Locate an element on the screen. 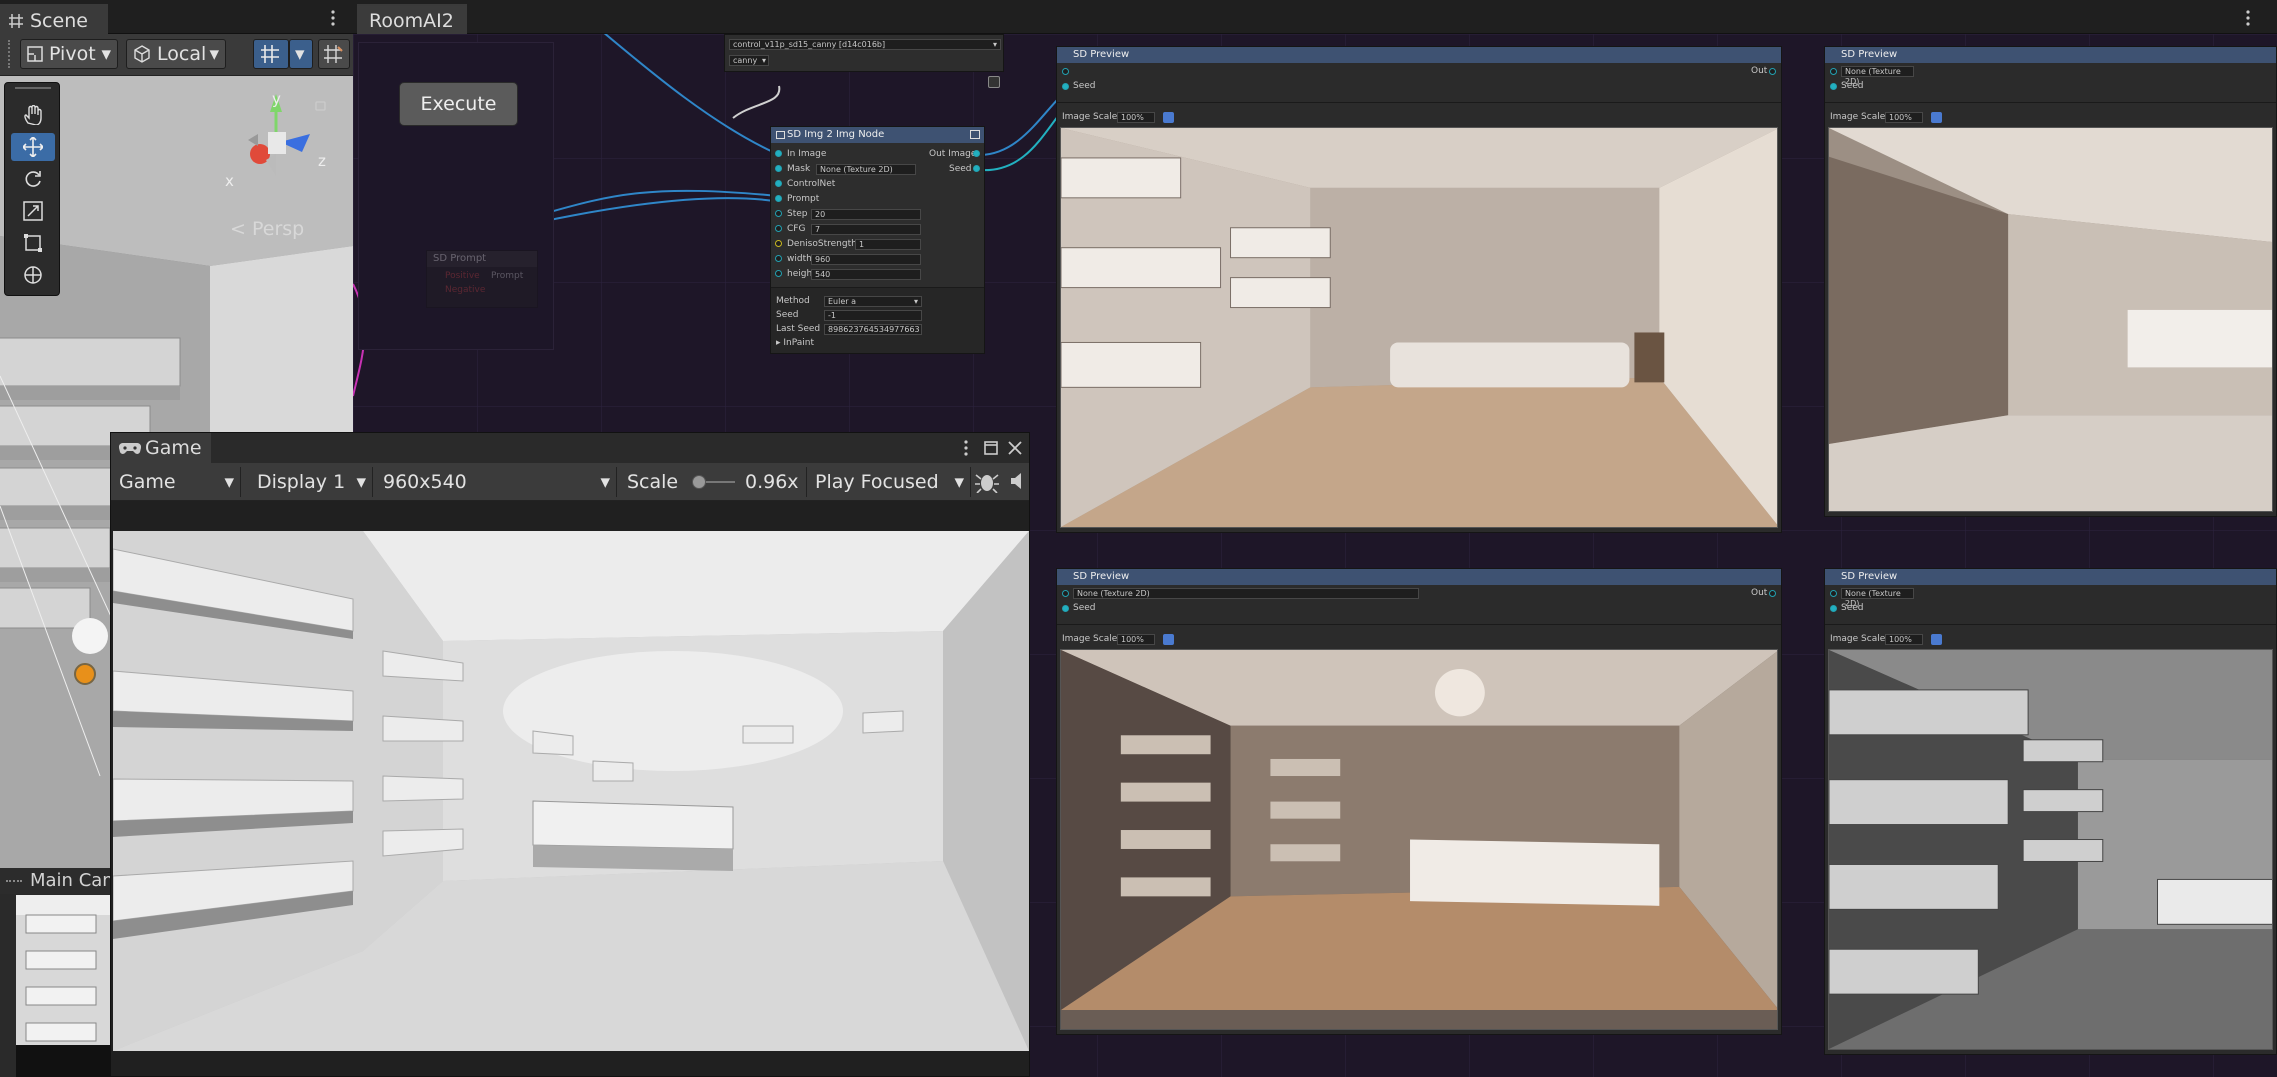 The image size is (2277, 1077). param-field: 20 is located at coordinates (866, 214).